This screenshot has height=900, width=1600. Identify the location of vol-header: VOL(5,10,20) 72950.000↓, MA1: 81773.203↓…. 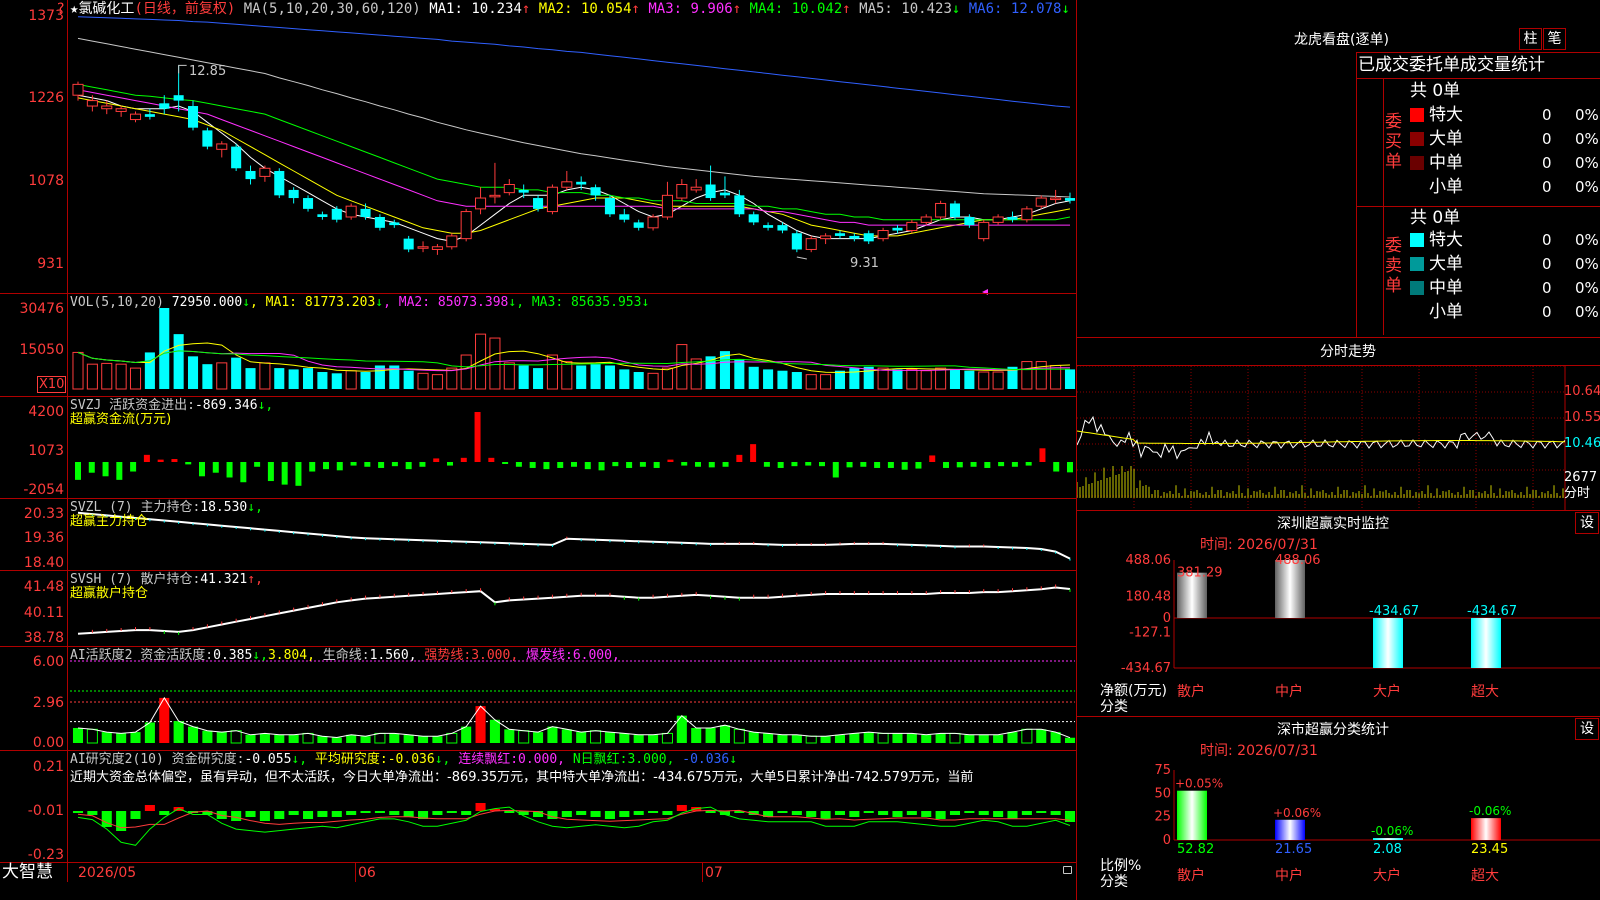
(360, 302).